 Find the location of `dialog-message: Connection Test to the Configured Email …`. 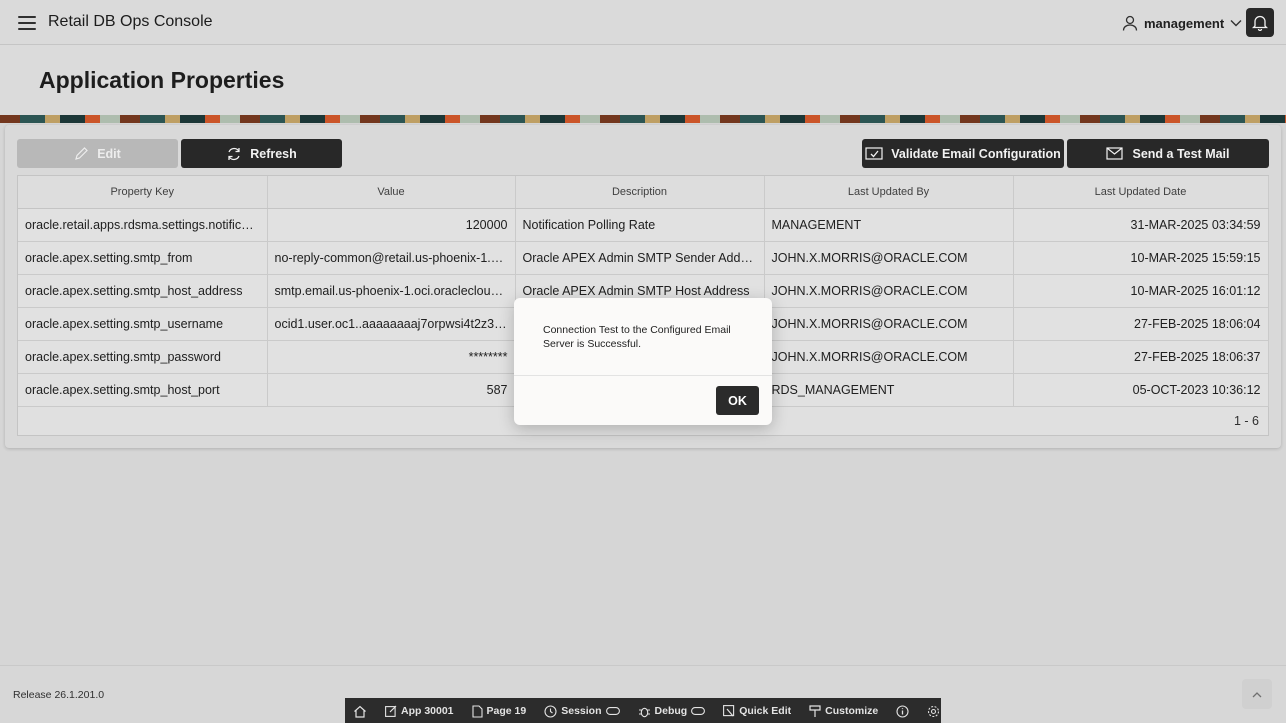

dialog-message: Connection Test to the Configured Email … is located at coordinates (637, 337).